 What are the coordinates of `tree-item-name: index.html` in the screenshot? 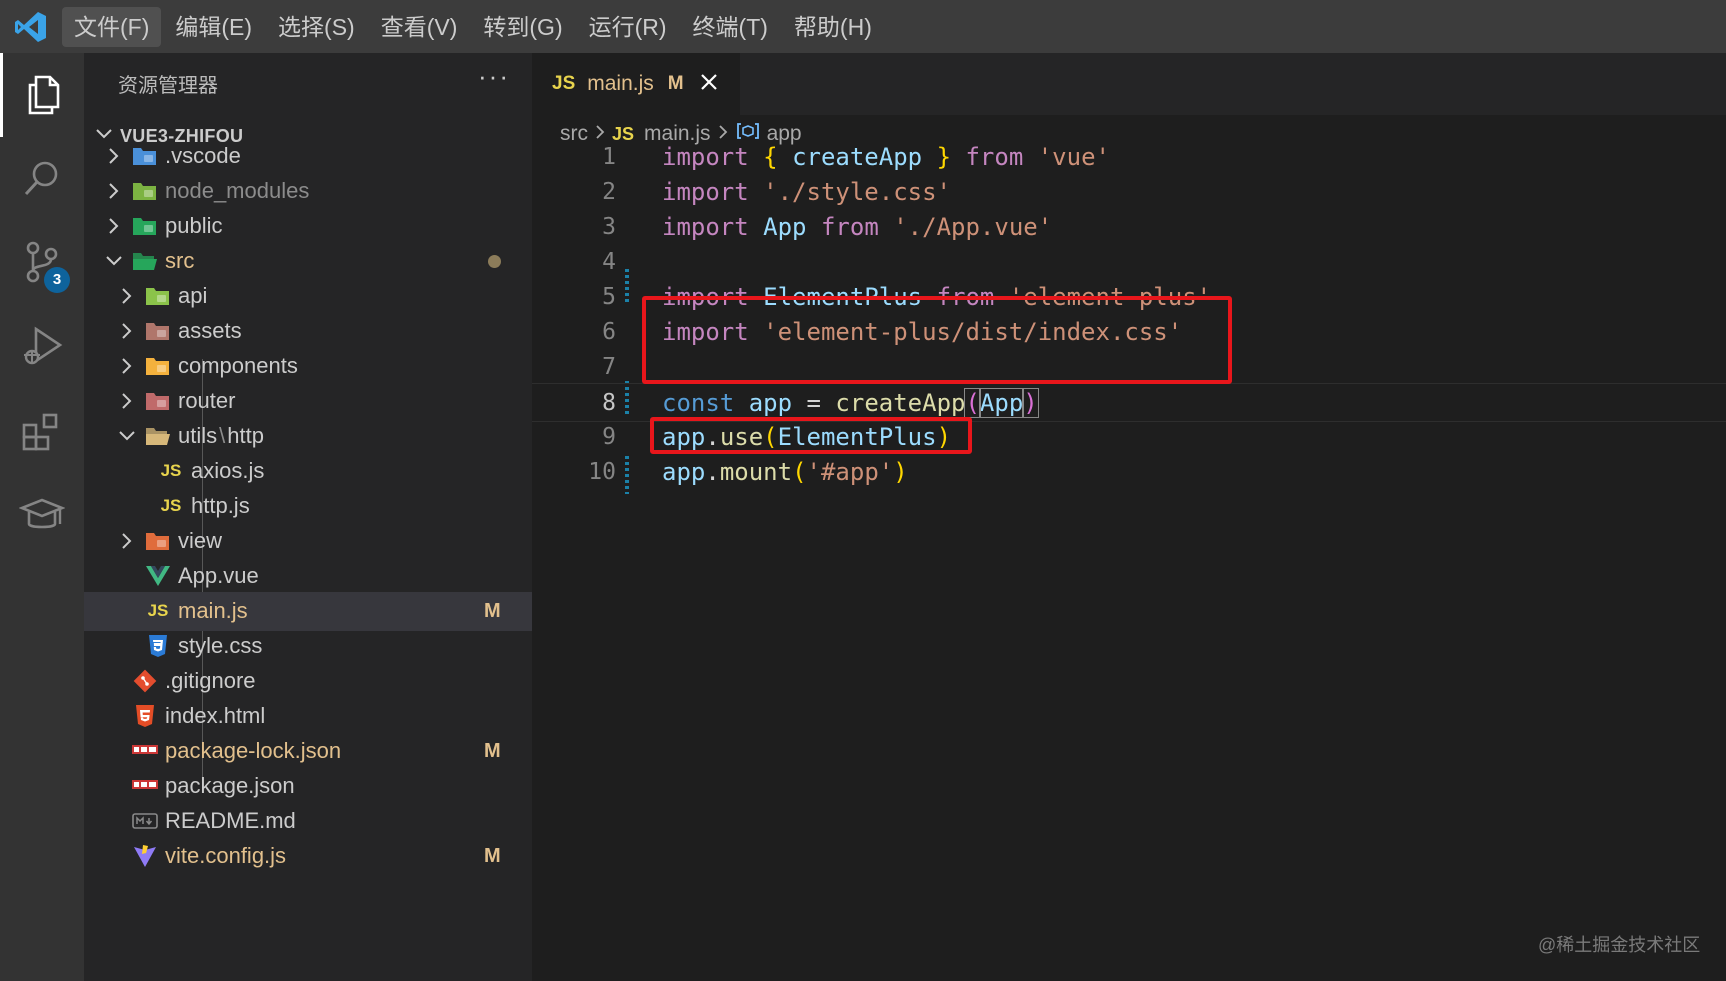 It's located at (215, 716).